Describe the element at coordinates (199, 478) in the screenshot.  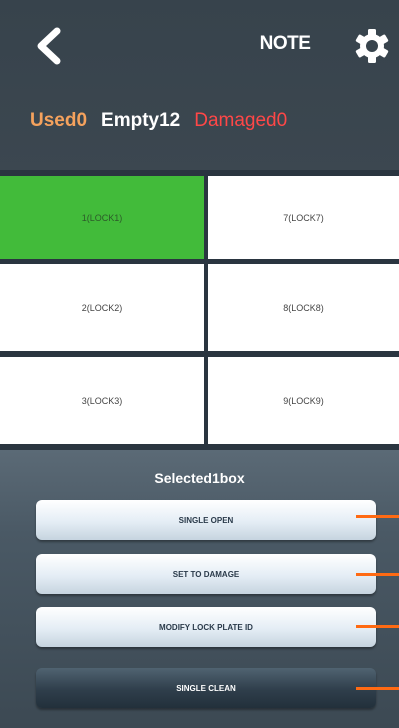
I see `selected-count-label: Selected1box` at that location.